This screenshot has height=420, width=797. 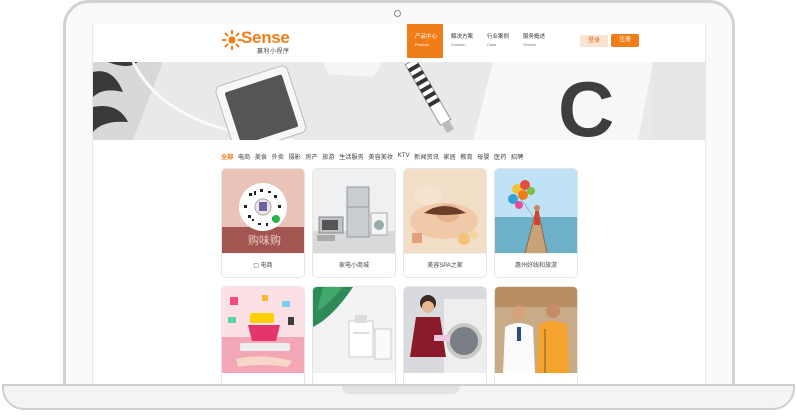 I want to click on card-travel: 惠州好线和旅游, so click(x=536, y=223).